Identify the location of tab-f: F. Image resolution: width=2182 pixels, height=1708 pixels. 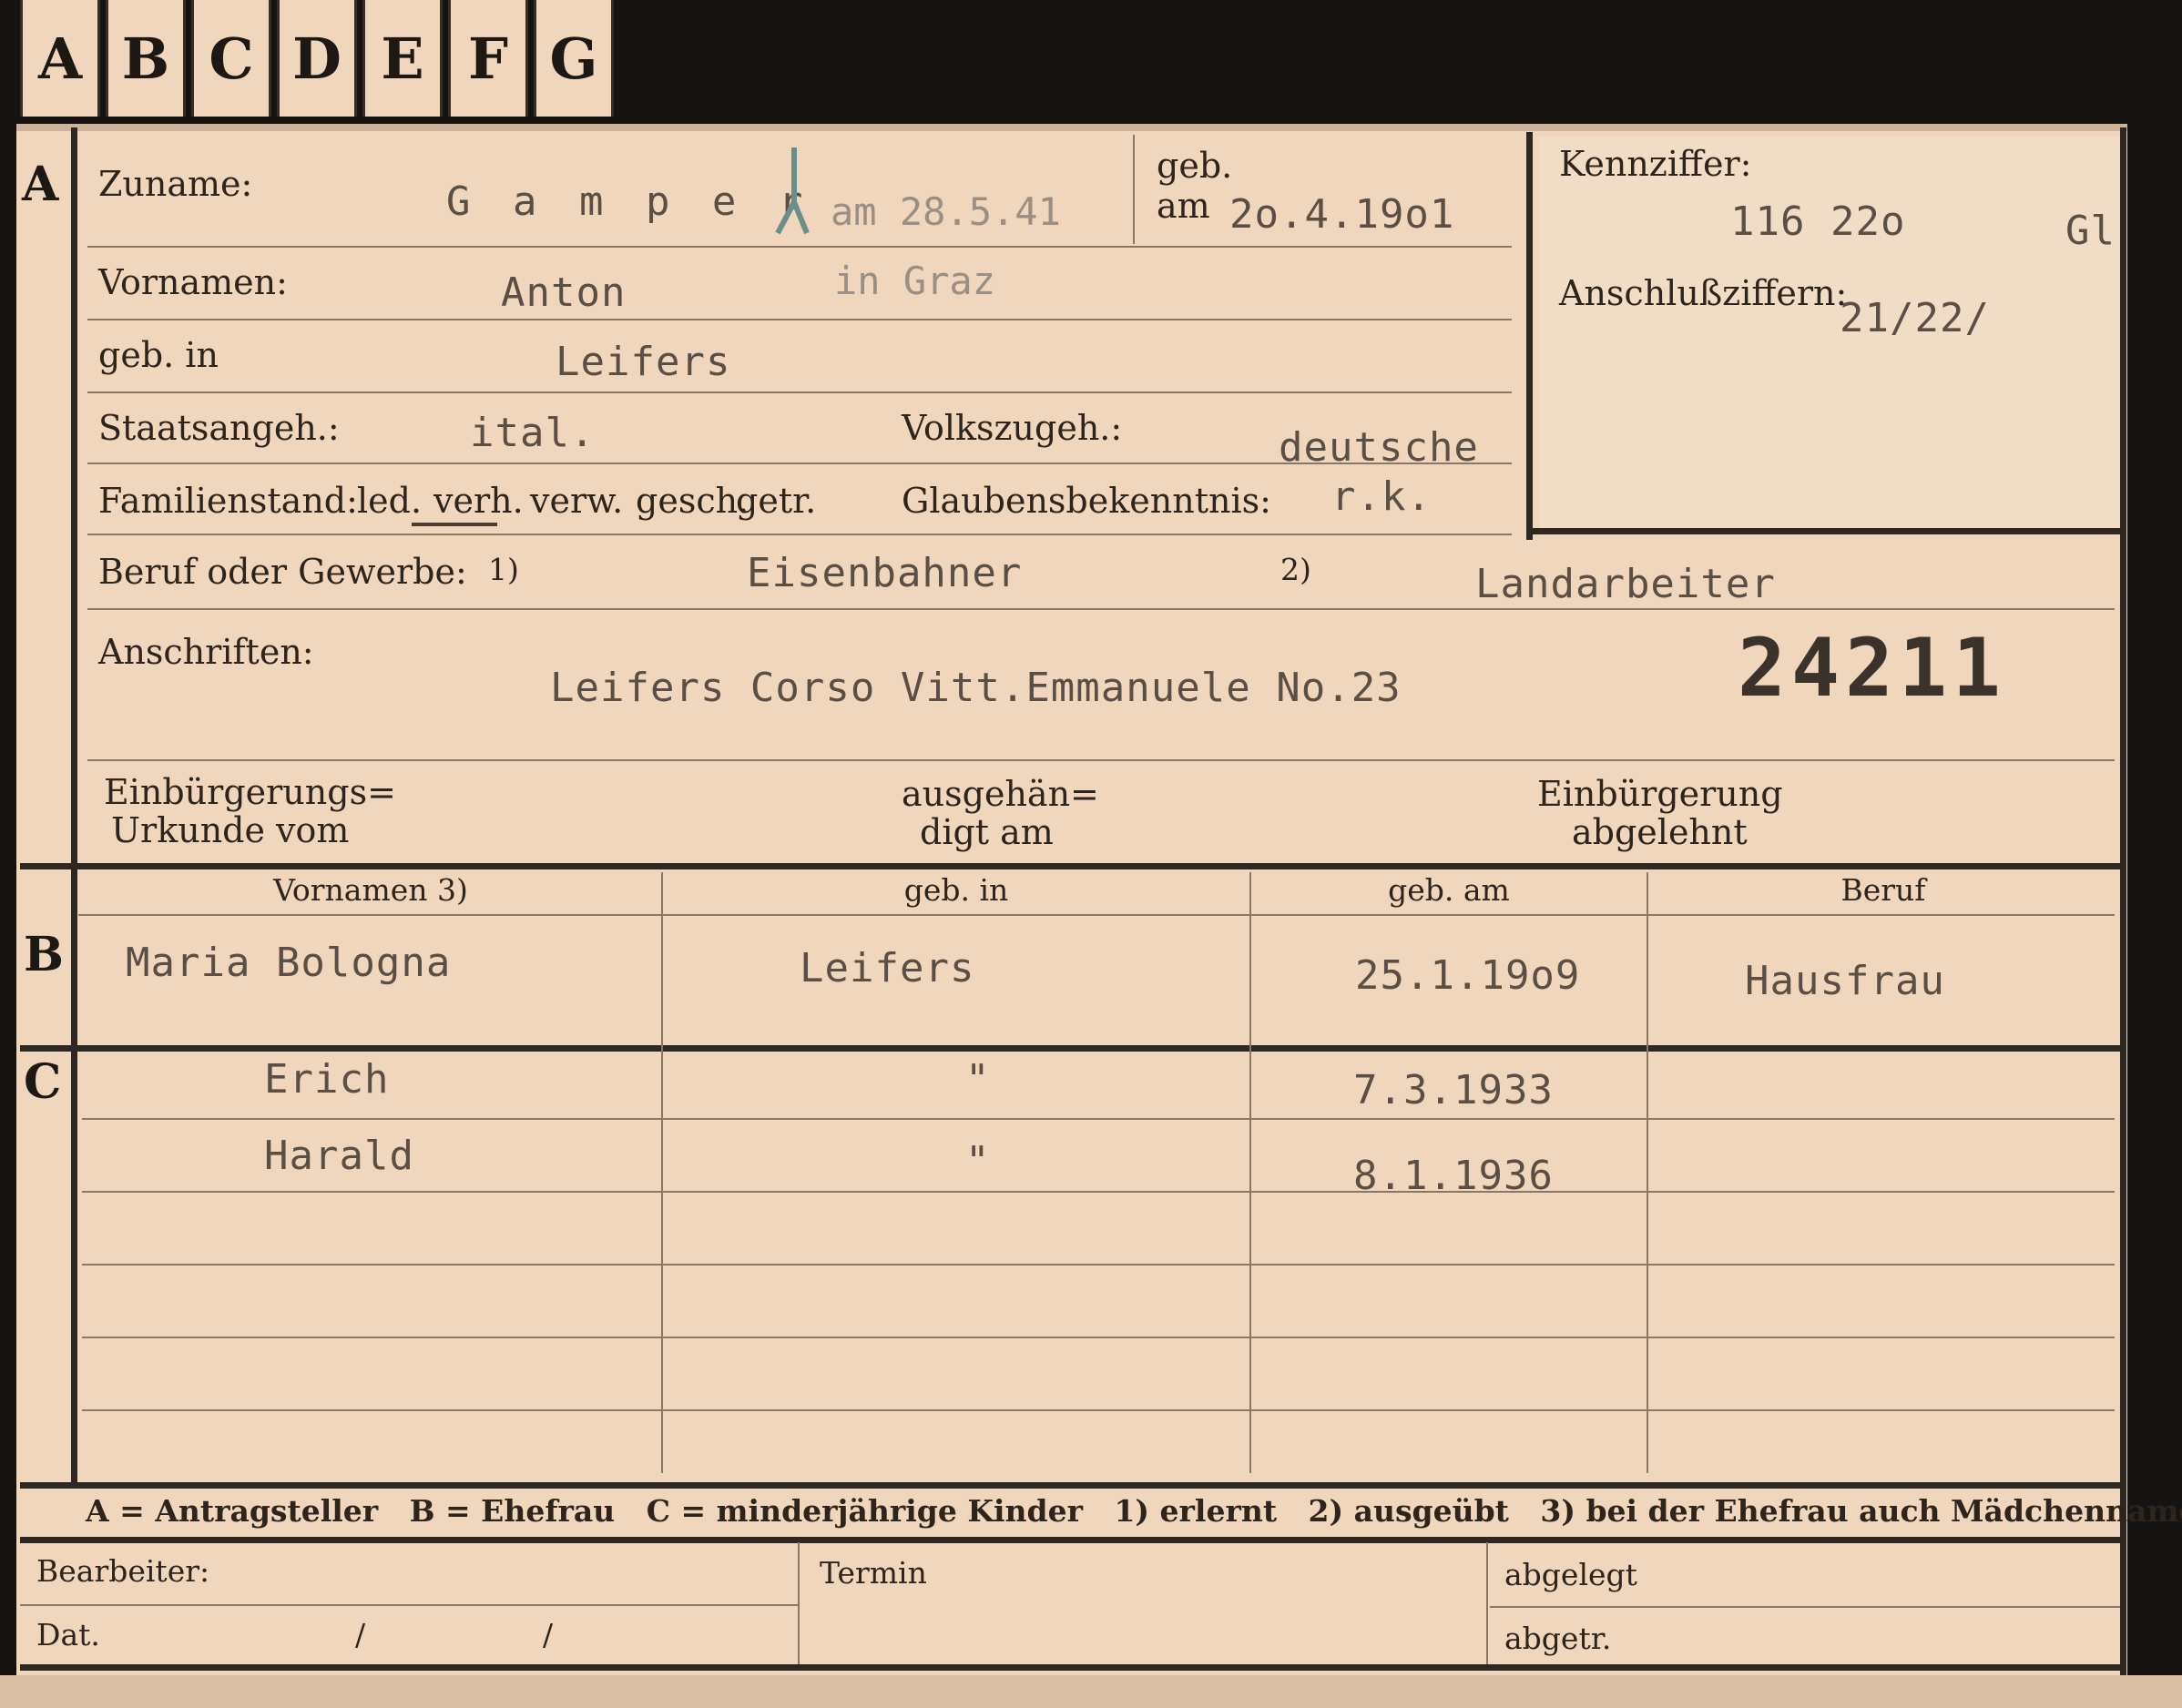
(488, 59).